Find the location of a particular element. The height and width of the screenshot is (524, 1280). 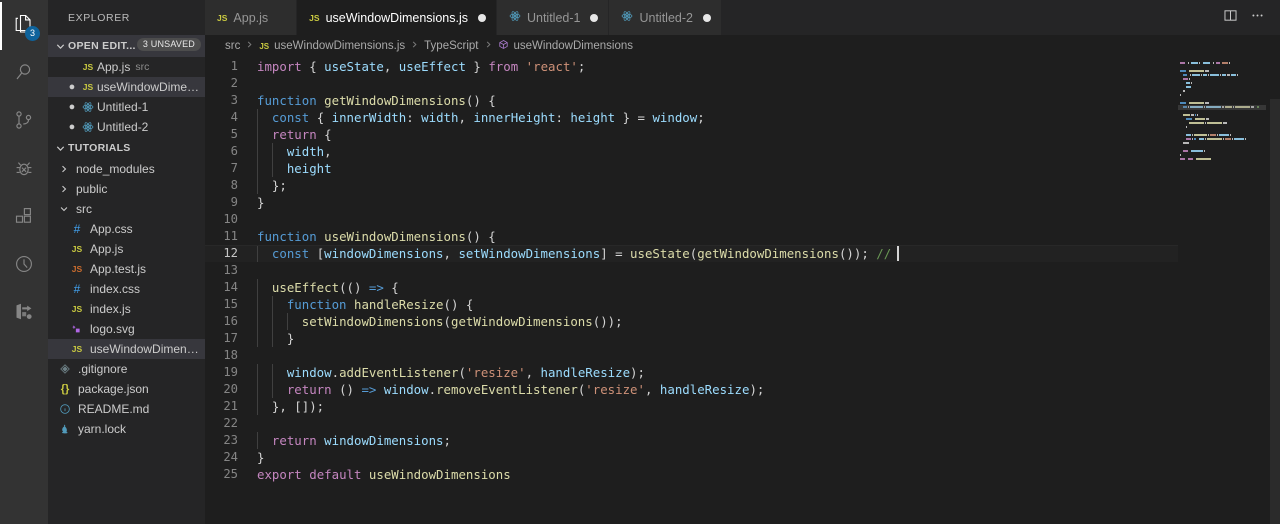

breadcrumb-item: useWindowDimensions.js is located at coordinates (339, 46).